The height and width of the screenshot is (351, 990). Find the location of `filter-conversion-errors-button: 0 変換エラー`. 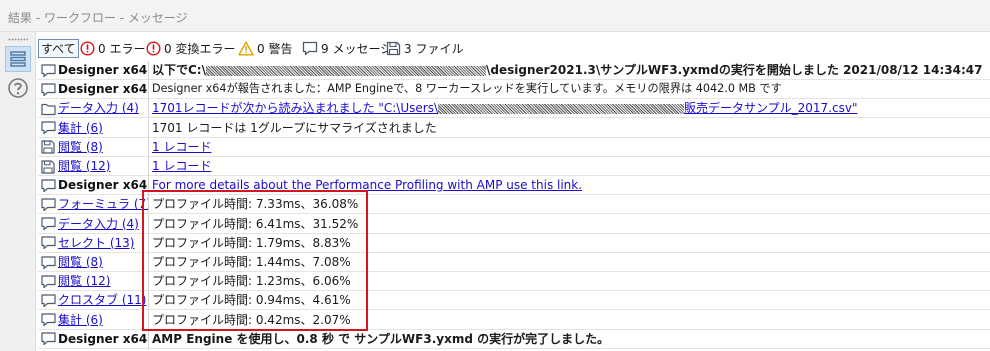

filter-conversion-errors-button: 0 変換エラー is located at coordinates (190, 48).